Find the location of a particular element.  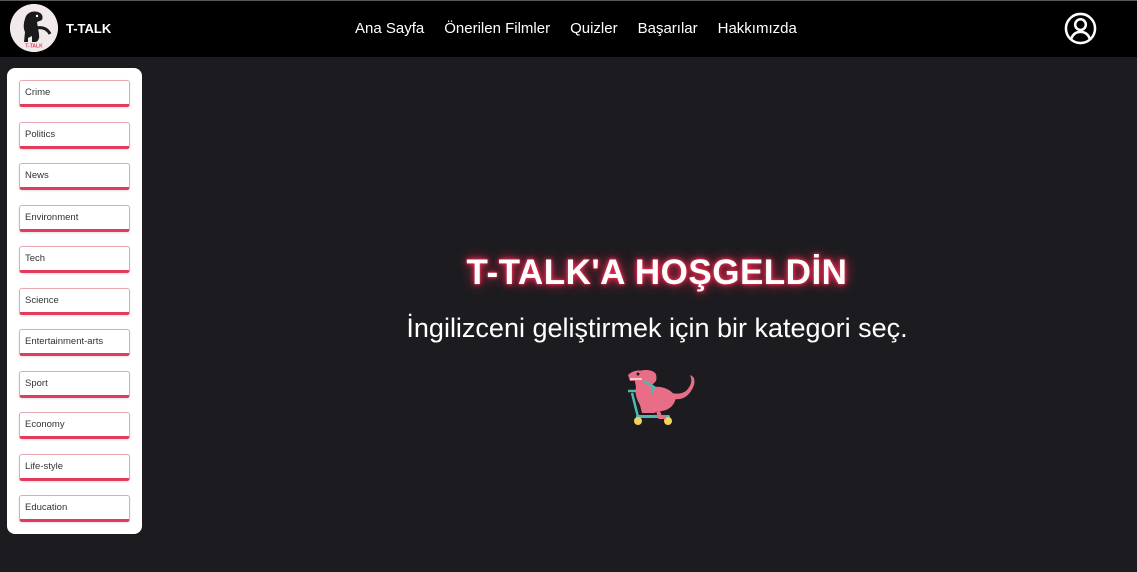

category-button-entertainment-arts: Entertainment-arts is located at coordinates (74, 342).